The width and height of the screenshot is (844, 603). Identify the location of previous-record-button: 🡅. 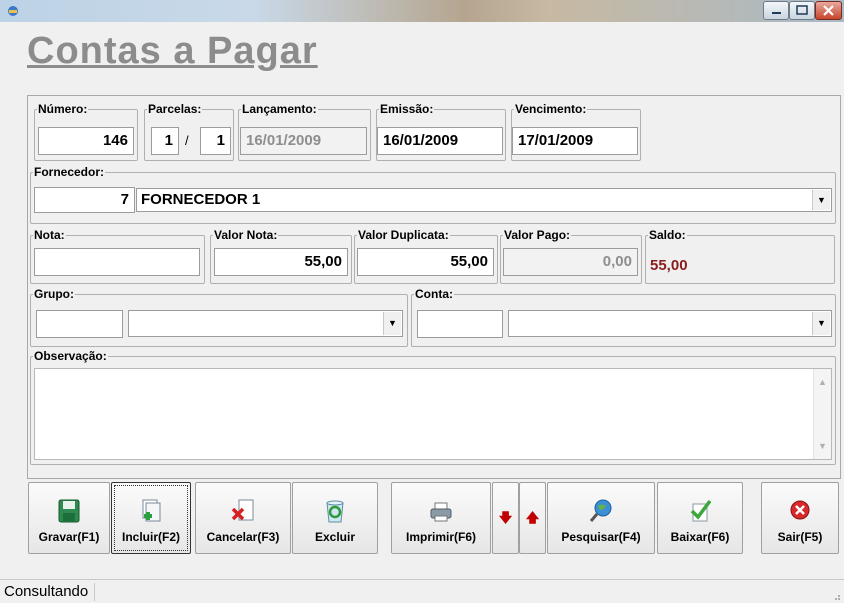
(532, 518).